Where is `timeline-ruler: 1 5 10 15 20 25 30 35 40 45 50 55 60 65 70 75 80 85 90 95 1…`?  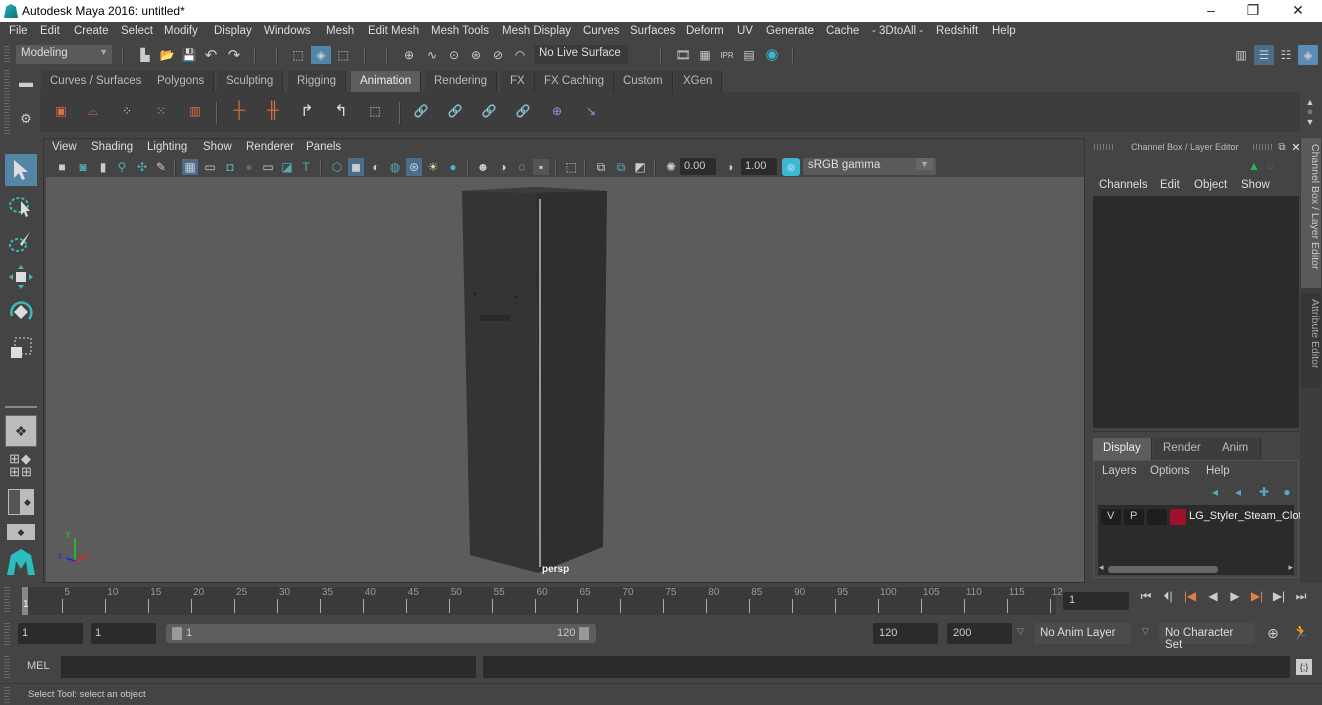
timeline-ruler: 1 5 10 15 20 25 30 35 40 45 50 55 60 65 70 75 80 85 90 95 1… is located at coordinates (542, 601).